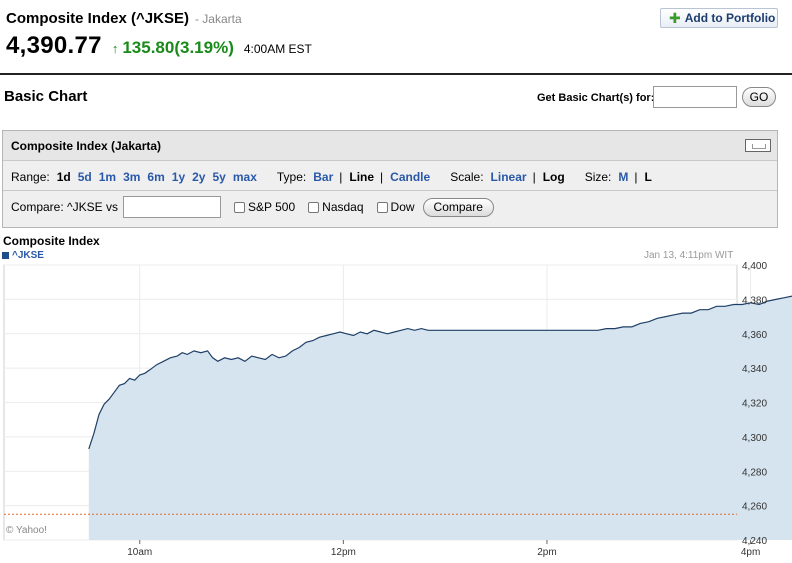 This screenshot has height=563, width=792. Describe the element at coordinates (361, 177) in the screenshot. I see `type-line: Line` at that location.